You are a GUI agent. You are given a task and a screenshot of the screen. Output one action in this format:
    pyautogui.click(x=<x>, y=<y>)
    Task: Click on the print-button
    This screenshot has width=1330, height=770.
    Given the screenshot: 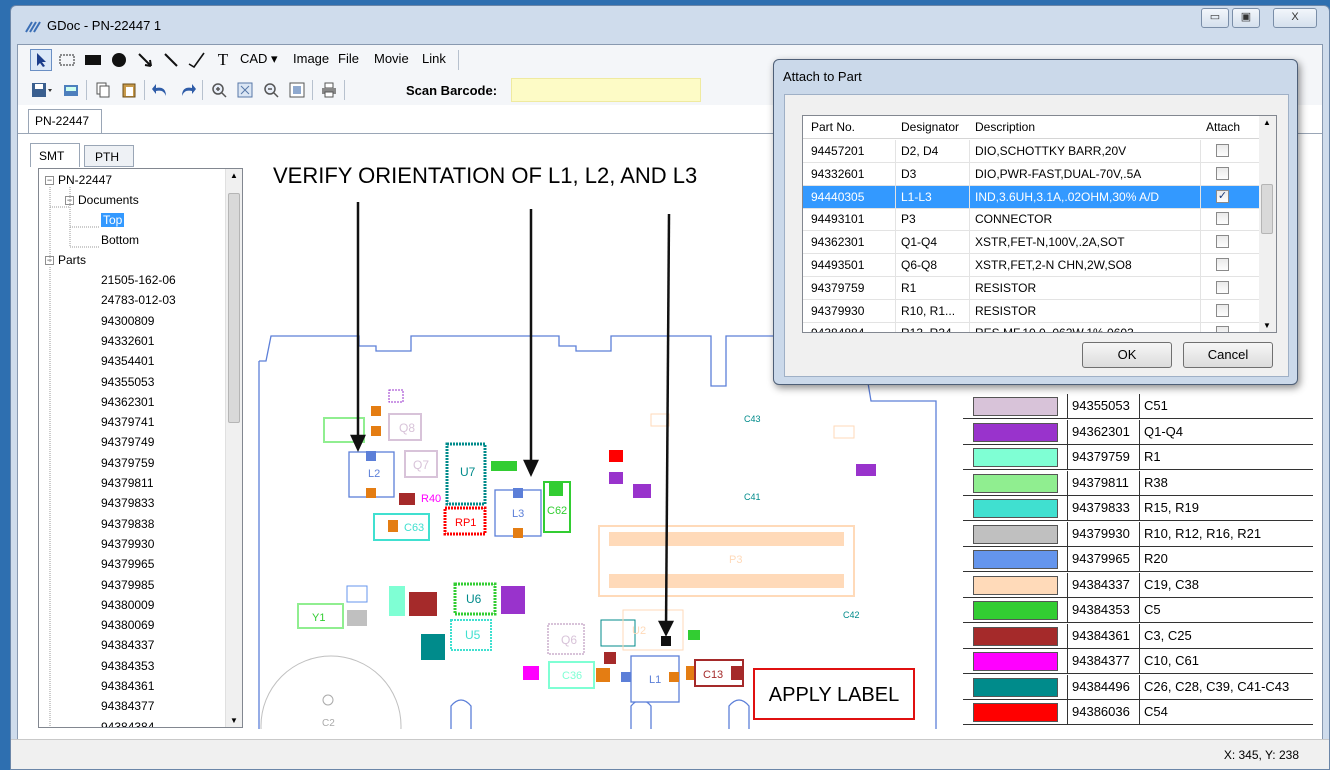 What is the action you would take?
    pyautogui.click(x=329, y=90)
    